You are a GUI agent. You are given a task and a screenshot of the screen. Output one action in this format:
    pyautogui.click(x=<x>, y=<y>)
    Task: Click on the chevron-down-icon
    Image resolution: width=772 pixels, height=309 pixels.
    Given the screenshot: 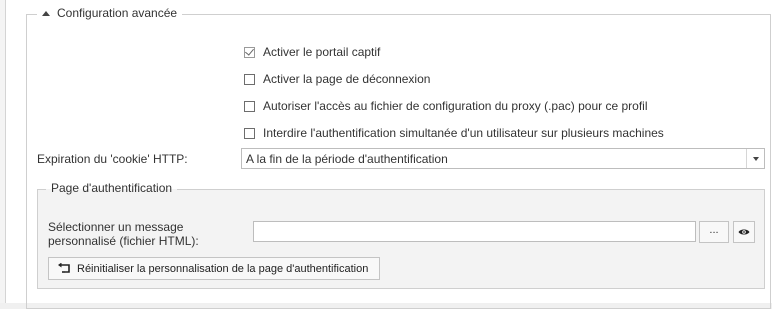 What is the action you would take?
    pyautogui.click(x=755, y=158)
    